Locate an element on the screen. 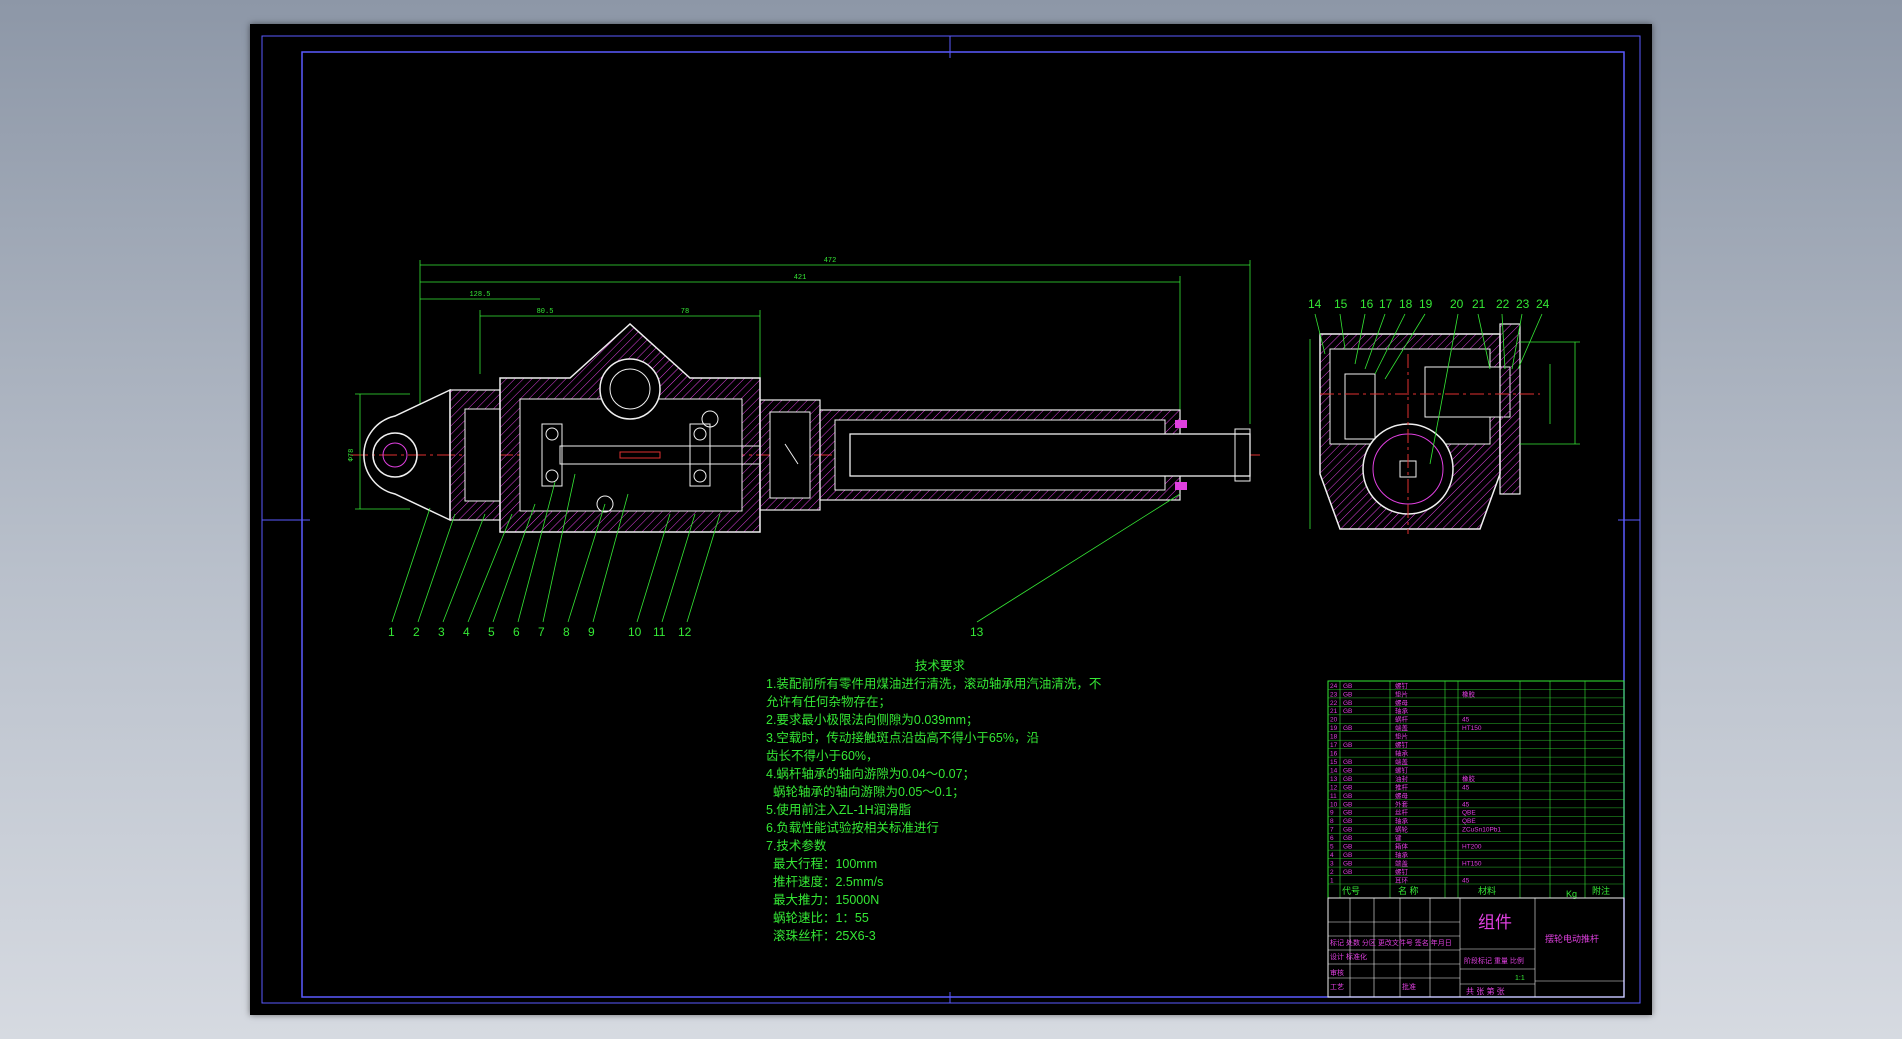 The image size is (1902, 1039). balloon-8: 8 is located at coordinates (566, 632).